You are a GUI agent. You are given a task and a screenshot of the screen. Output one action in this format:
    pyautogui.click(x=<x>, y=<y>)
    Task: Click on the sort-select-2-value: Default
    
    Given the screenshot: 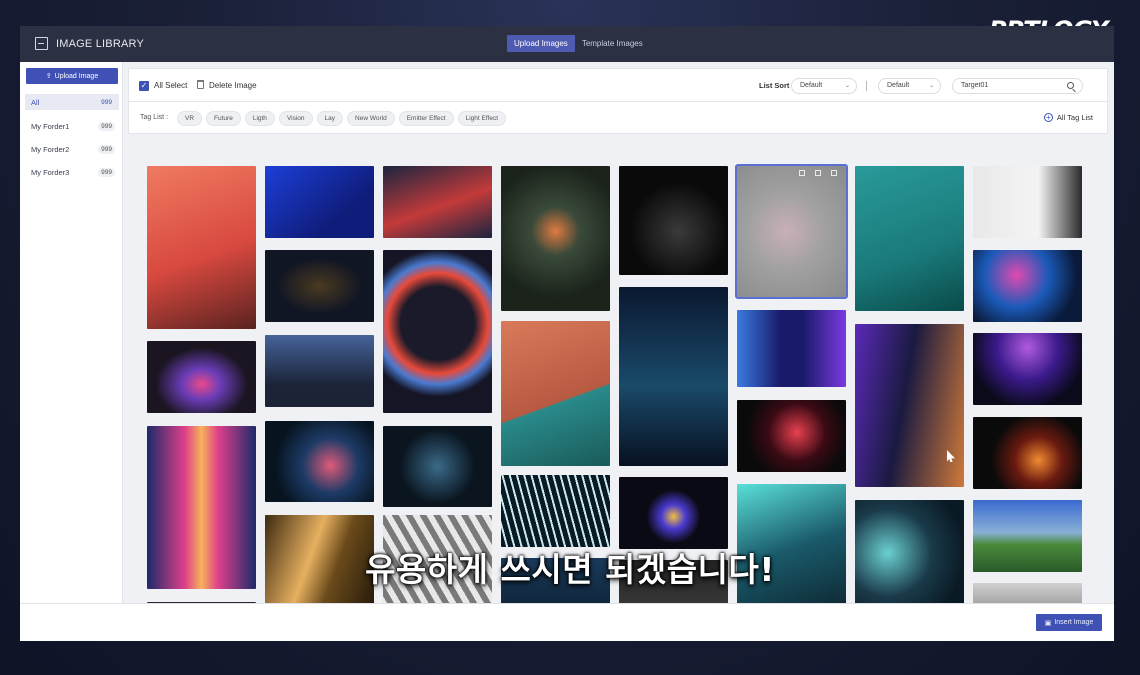 What is the action you would take?
    pyautogui.click(x=898, y=85)
    